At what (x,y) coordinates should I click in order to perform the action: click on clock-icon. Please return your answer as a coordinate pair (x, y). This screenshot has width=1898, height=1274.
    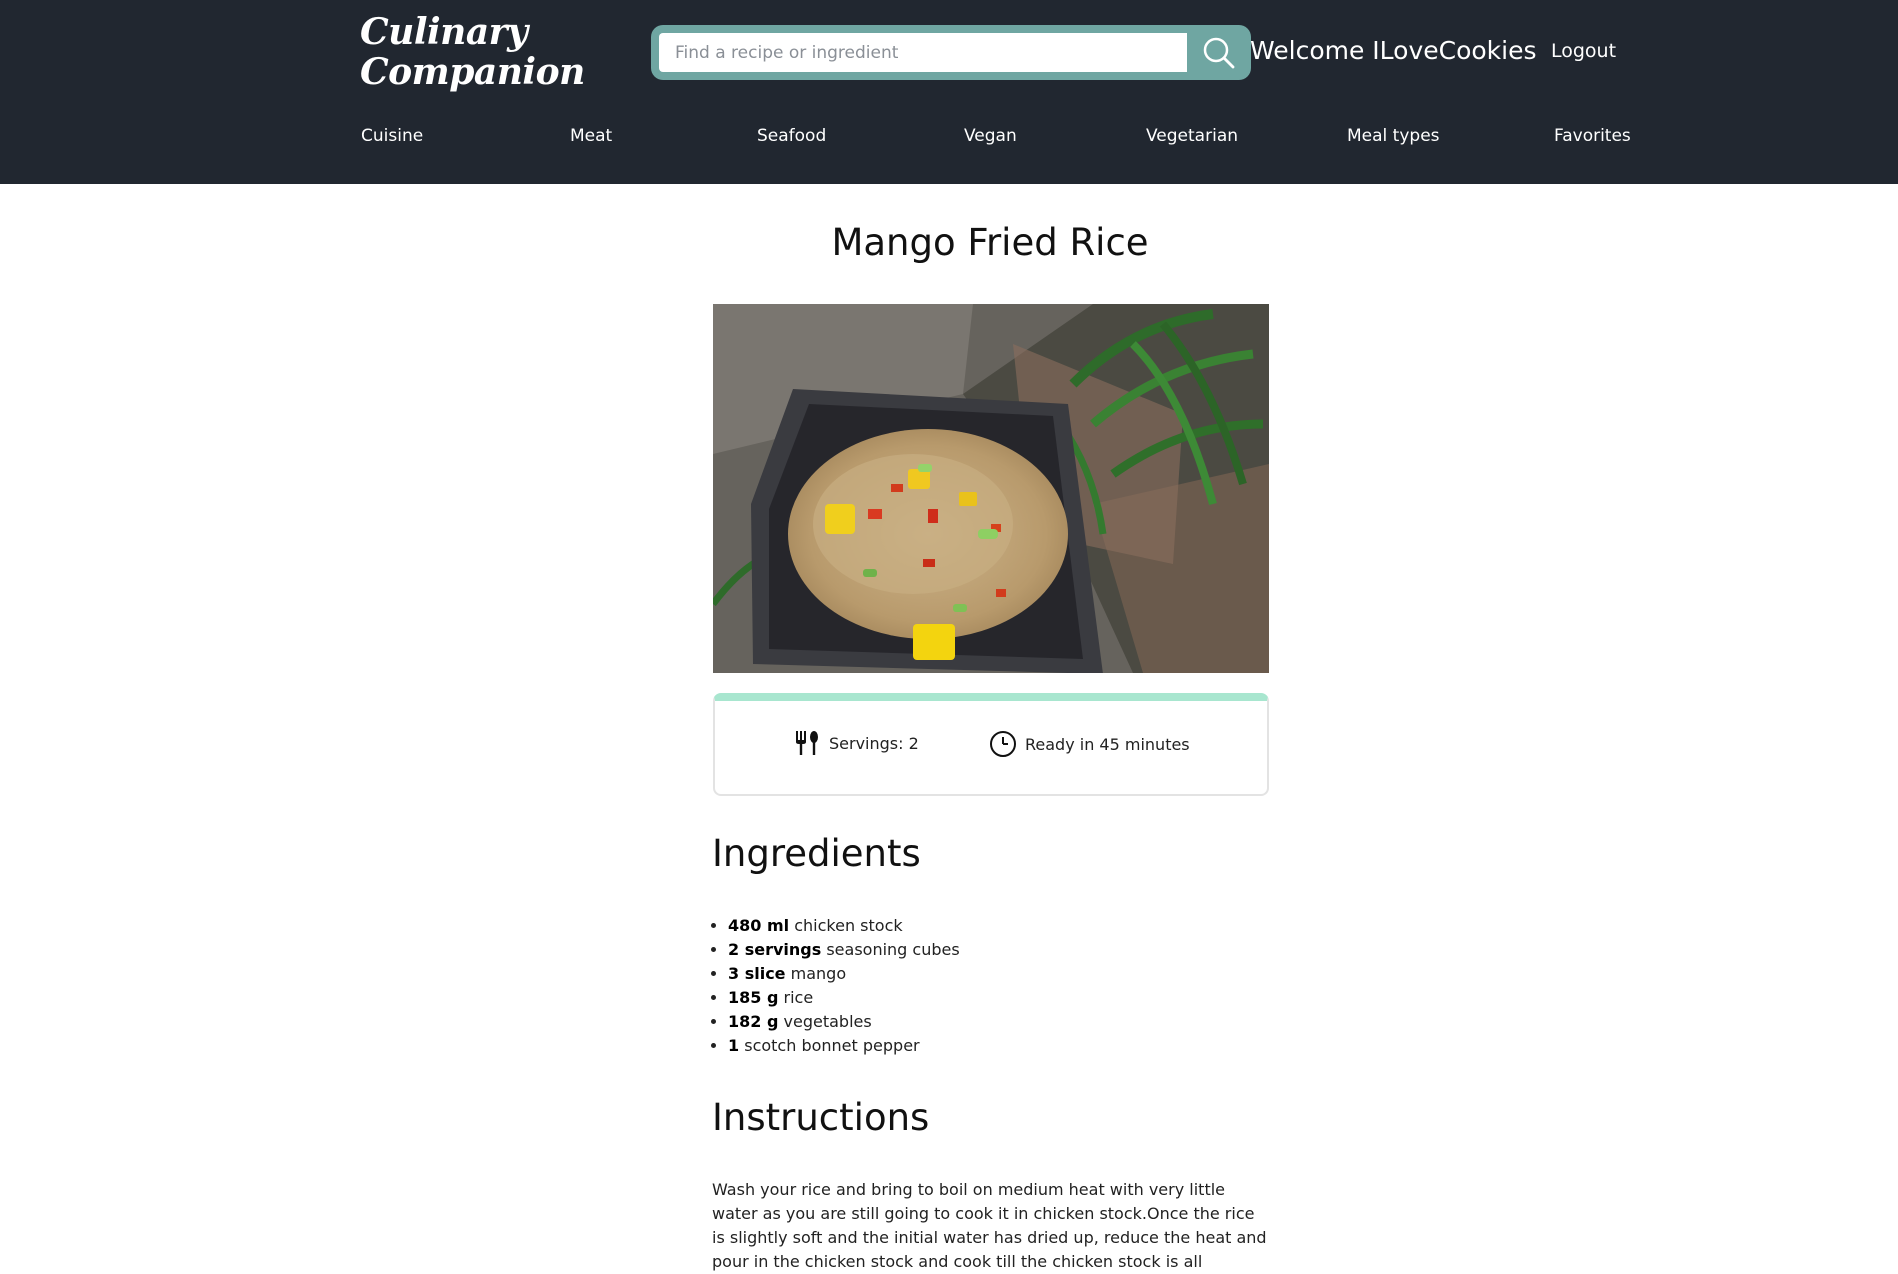
    Looking at the image, I should click on (1003, 744).